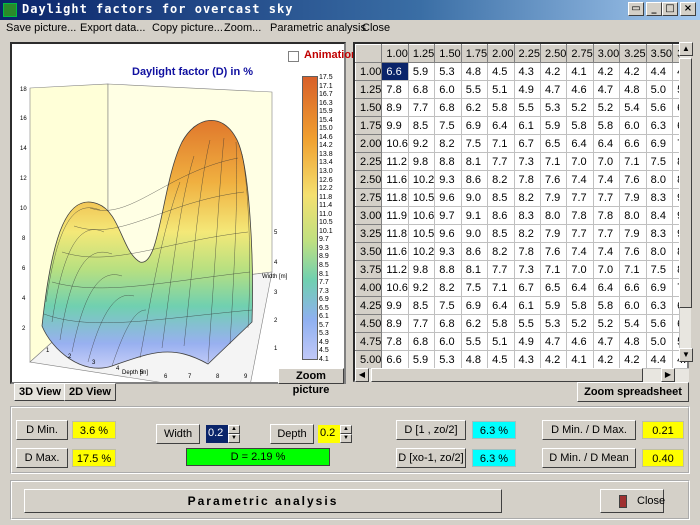 The height and width of the screenshot is (525, 700). Describe the element at coordinates (474, 53) in the screenshot. I see `column-header: 1.75` at that location.